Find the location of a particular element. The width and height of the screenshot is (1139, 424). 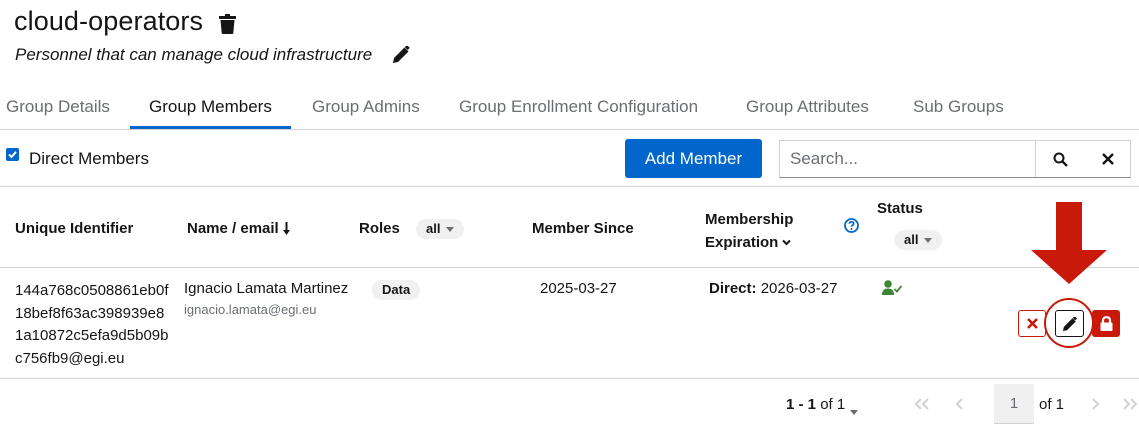

page-of-label: of 1 is located at coordinates (1052, 404).